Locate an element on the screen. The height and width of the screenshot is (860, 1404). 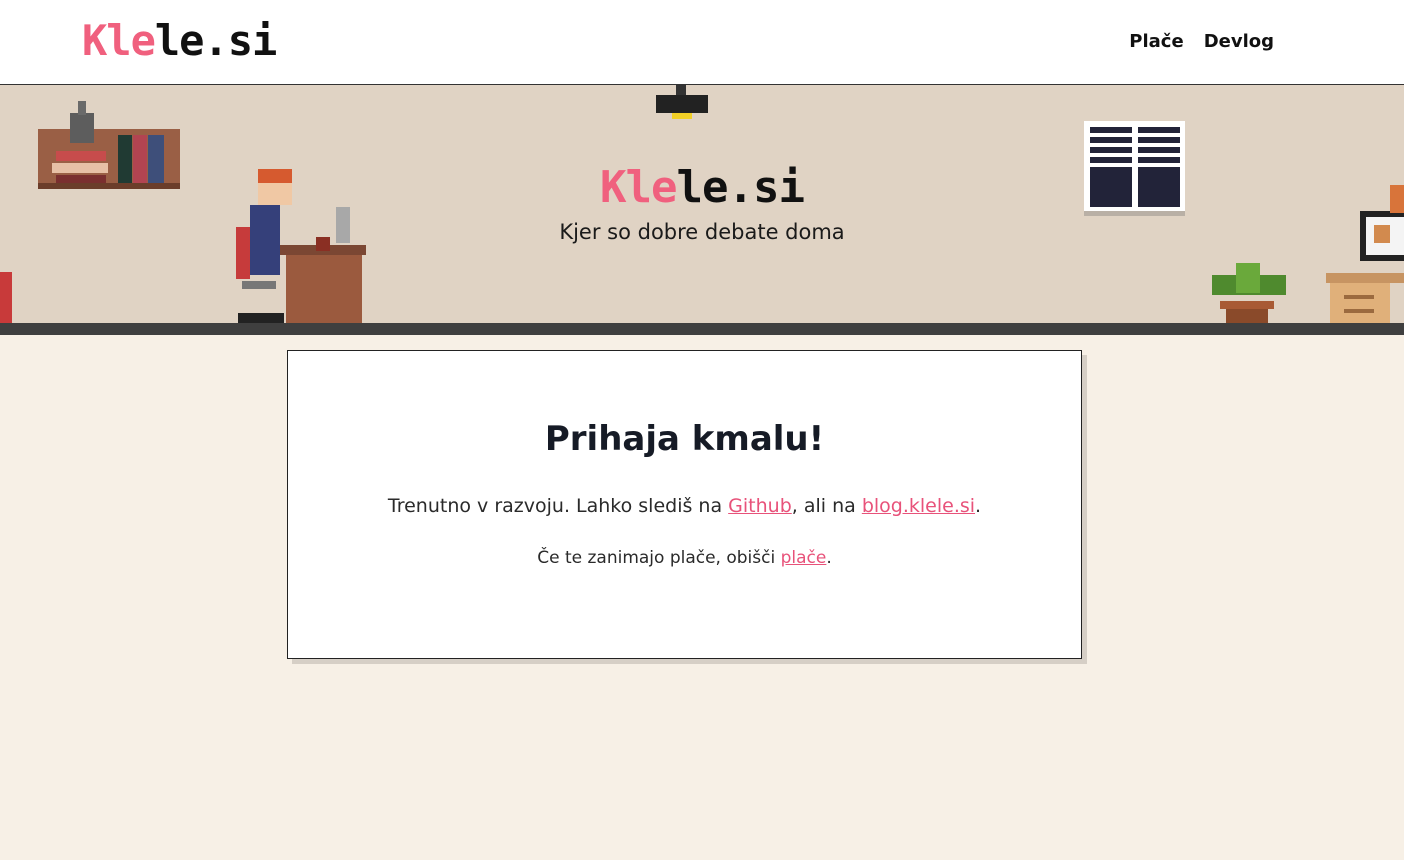
logo-accent-text: Kle is located at coordinates (119, 40).